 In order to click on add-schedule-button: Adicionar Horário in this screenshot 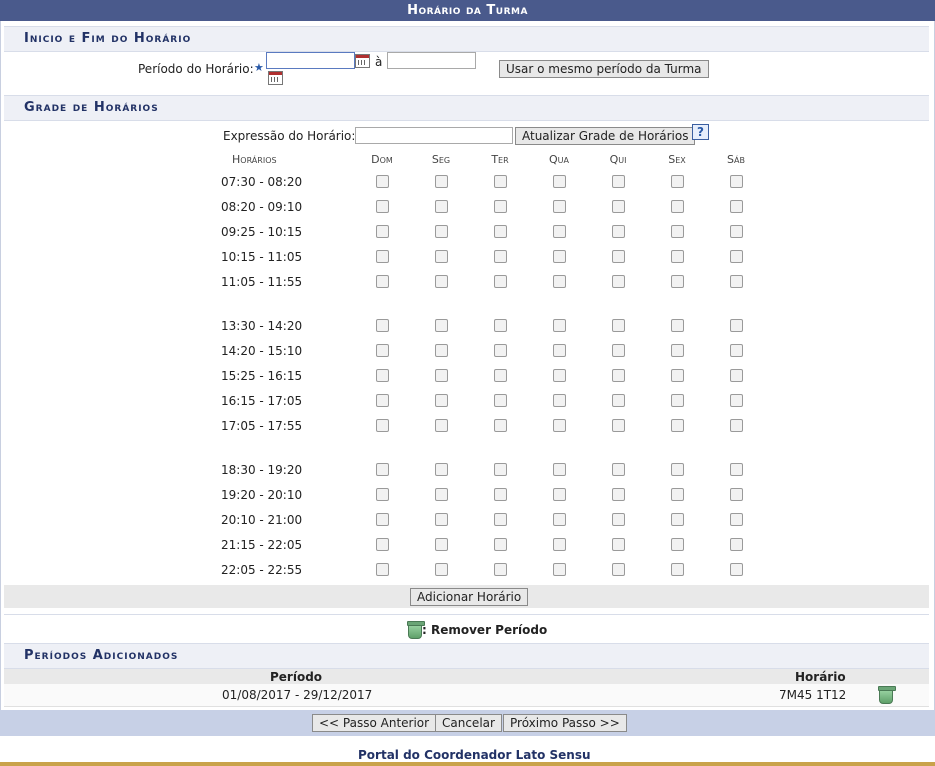, I will do `click(469, 597)`.